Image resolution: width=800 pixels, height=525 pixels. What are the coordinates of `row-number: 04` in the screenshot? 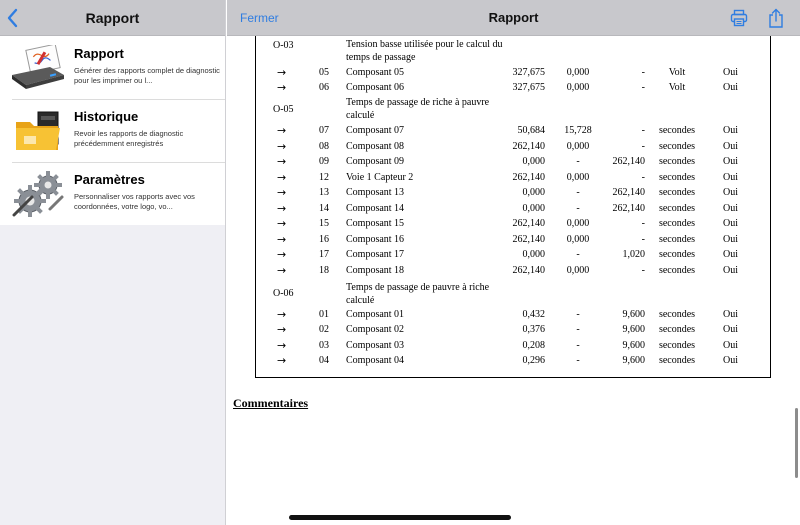 It's located at (324, 360).